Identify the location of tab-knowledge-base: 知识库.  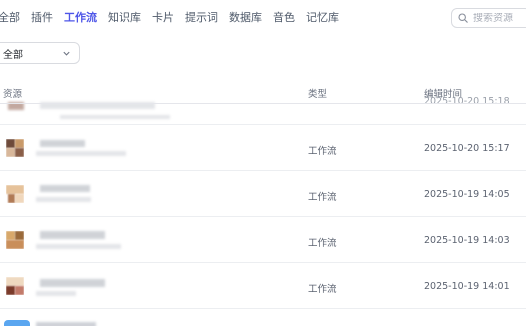
(124, 18).